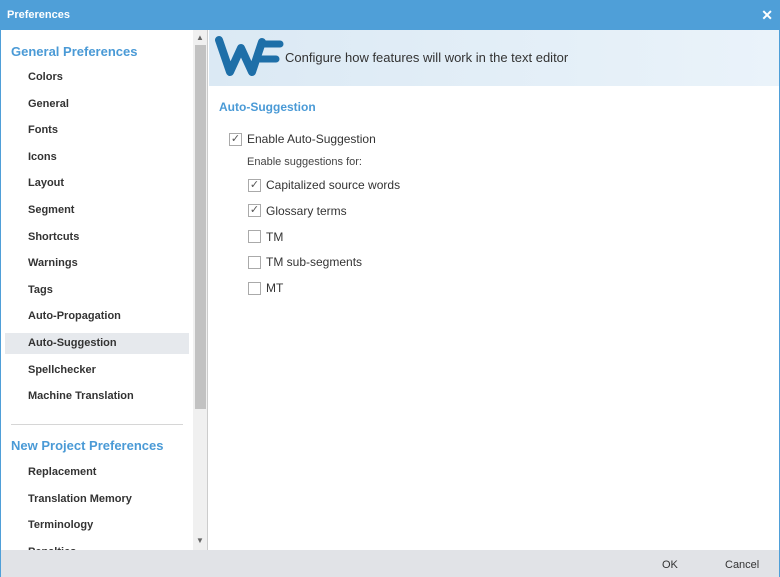 The image size is (780, 577). I want to click on close-icon: ✕, so click(767, 15).